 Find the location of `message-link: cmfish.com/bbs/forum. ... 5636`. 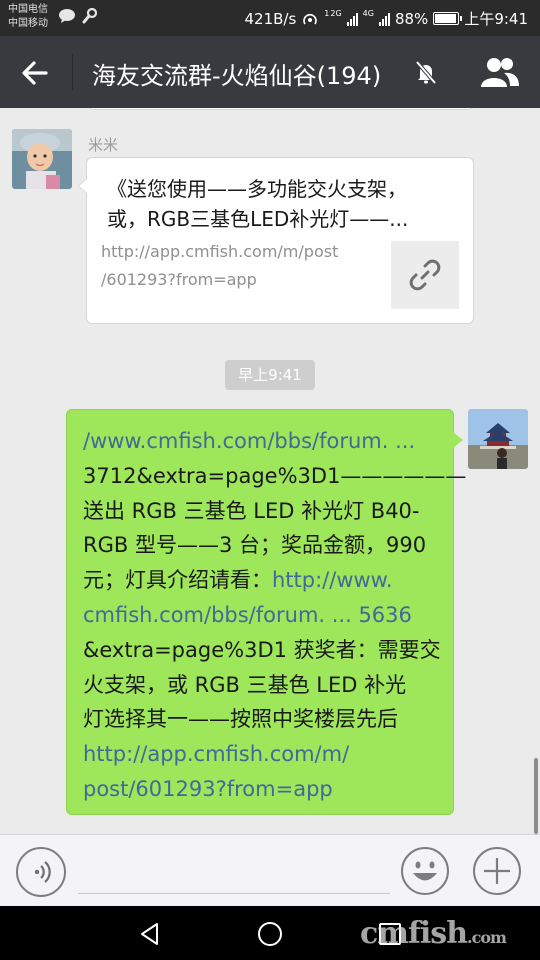

message-link: cmfish.com/bbs/forum. ... 5636 is located at coordinates (265, 615).